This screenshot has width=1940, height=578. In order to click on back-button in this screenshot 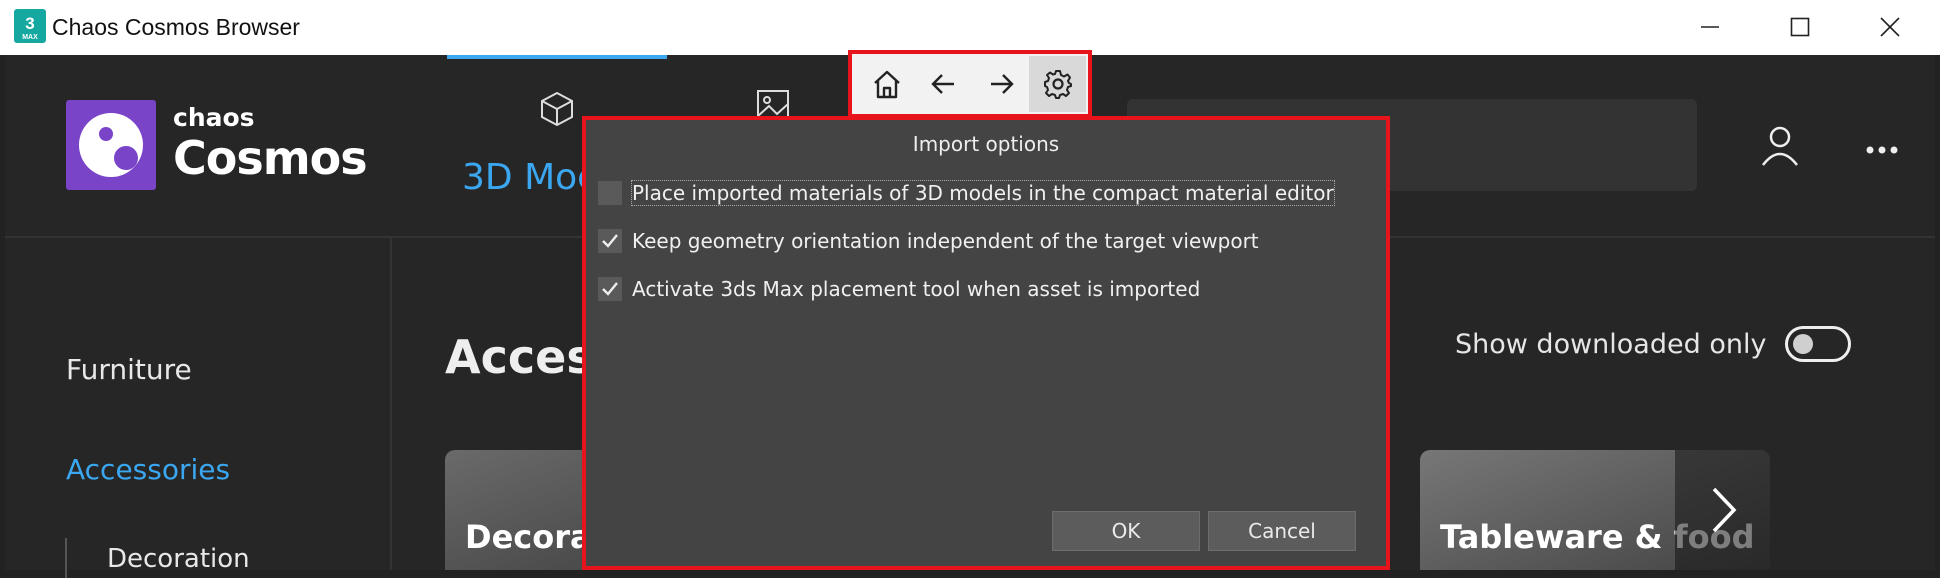, I will do `click(943, 84)`.